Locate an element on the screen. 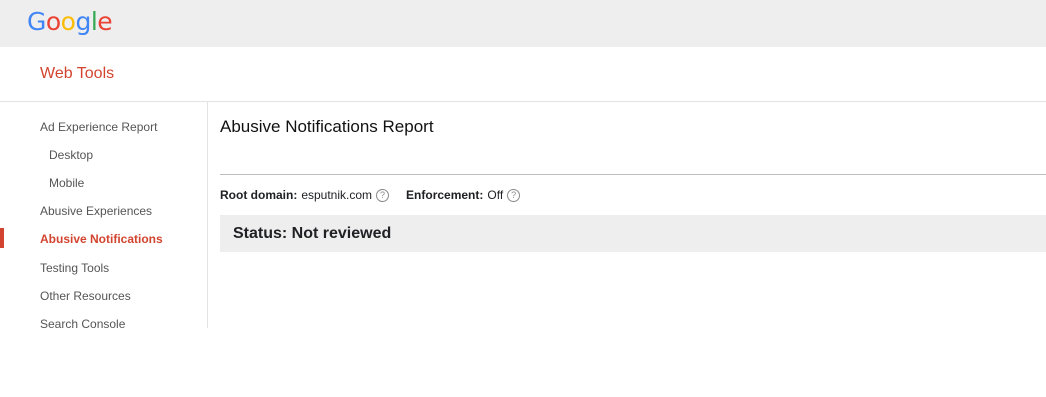 Image resolution: width=1046 pixels, height=397 pixels. google-logo: Google is located at coordinates (70, 22).